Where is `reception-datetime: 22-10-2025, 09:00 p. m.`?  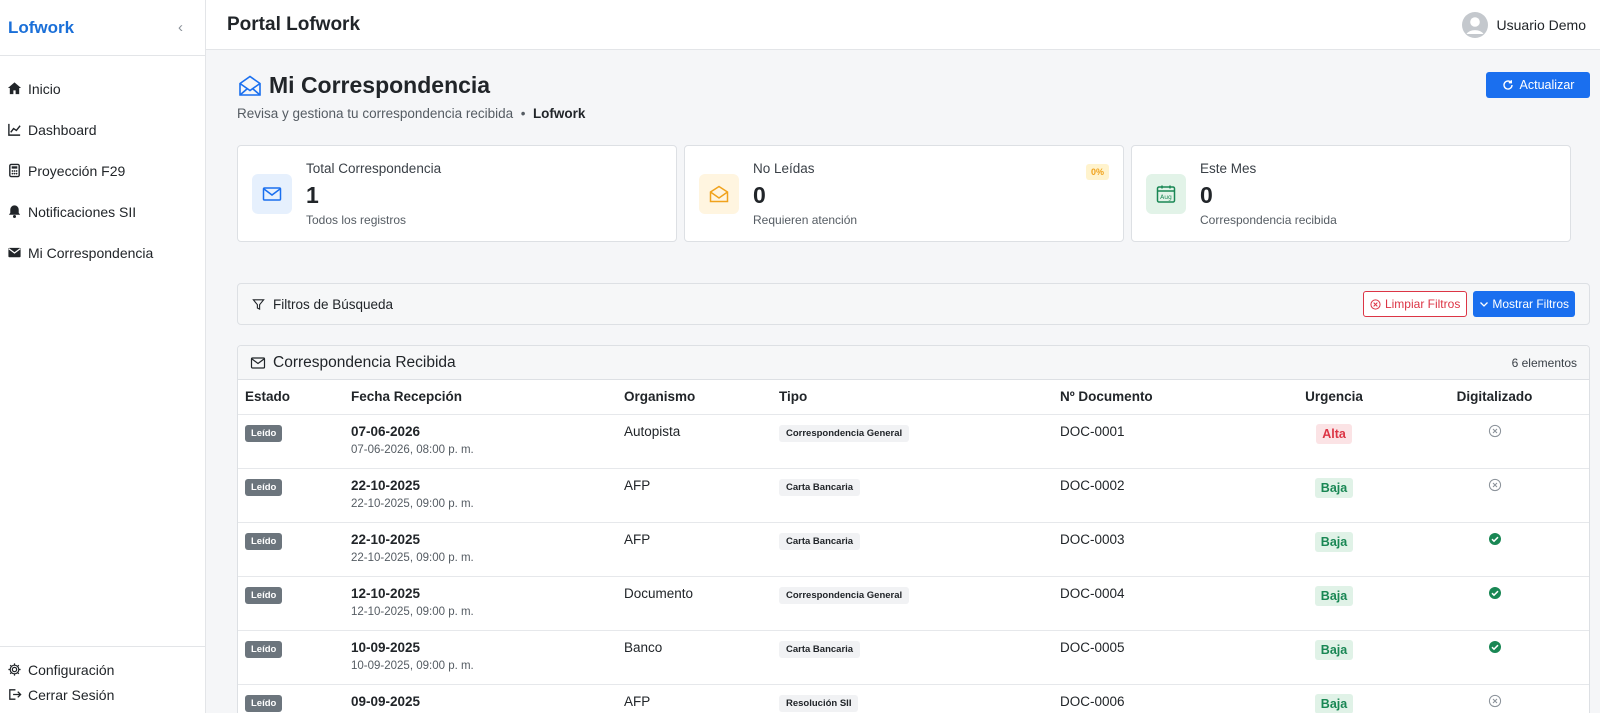 reception-datetime: 22-10-2025, 09:00 p. m. is located at coordinates (412, 503).